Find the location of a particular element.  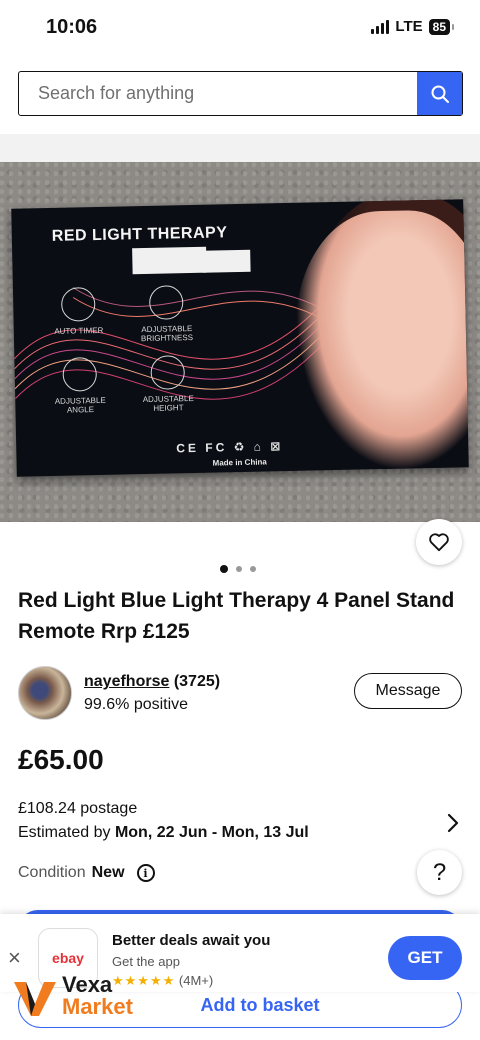

barcode-sticker is located at coordinates (169, 260).